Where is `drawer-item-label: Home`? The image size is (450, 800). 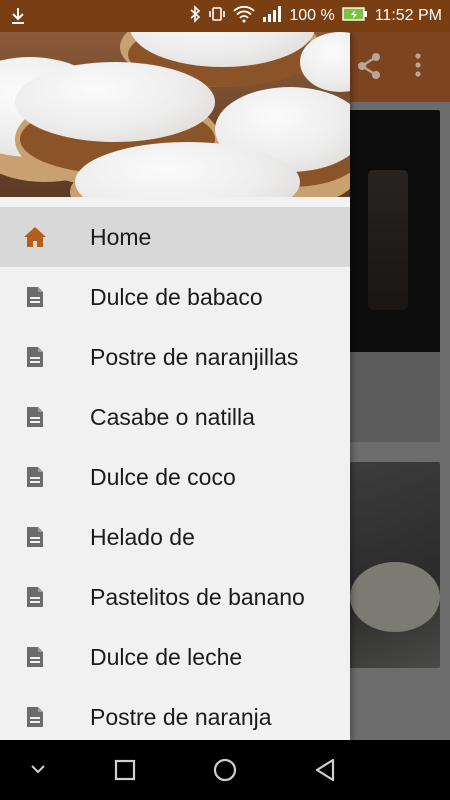 drawer-item-label: Home is located at coordinates (121, 237).